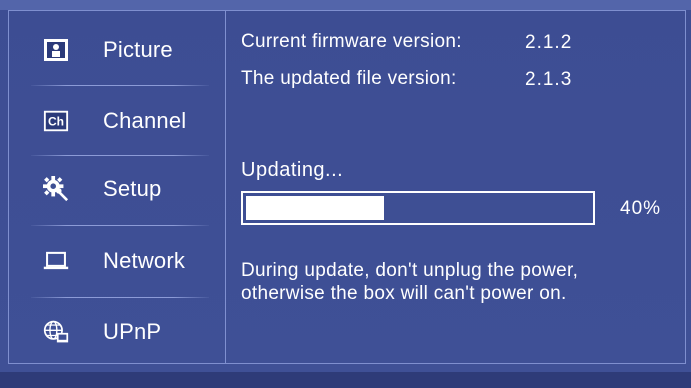  Describe the element at coordinates (56, 332) in the screenshot. I see `upnp-icon` at that location.